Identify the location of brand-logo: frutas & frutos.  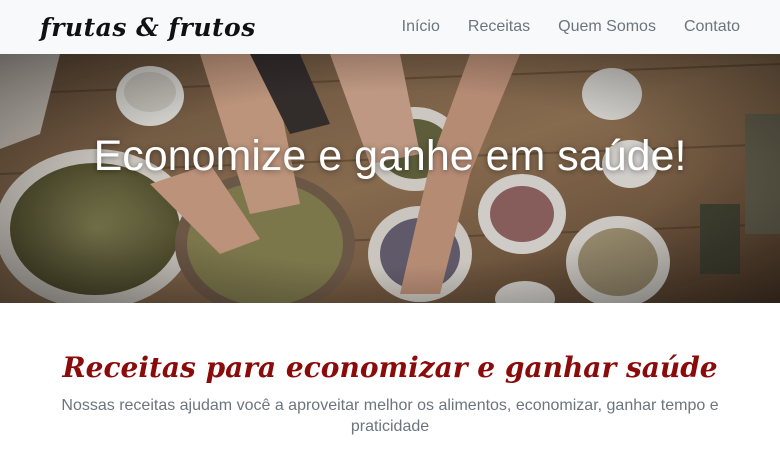
(148, 27).